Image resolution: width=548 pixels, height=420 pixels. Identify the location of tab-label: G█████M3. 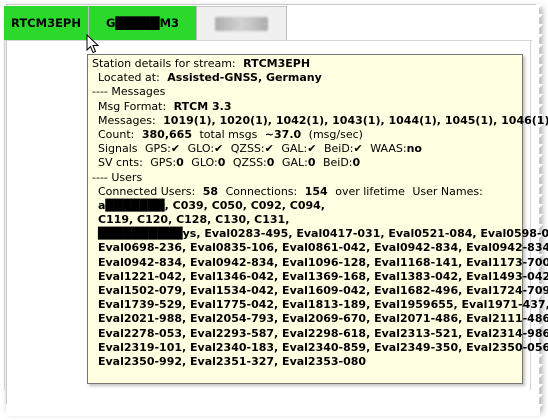
(142, 23).